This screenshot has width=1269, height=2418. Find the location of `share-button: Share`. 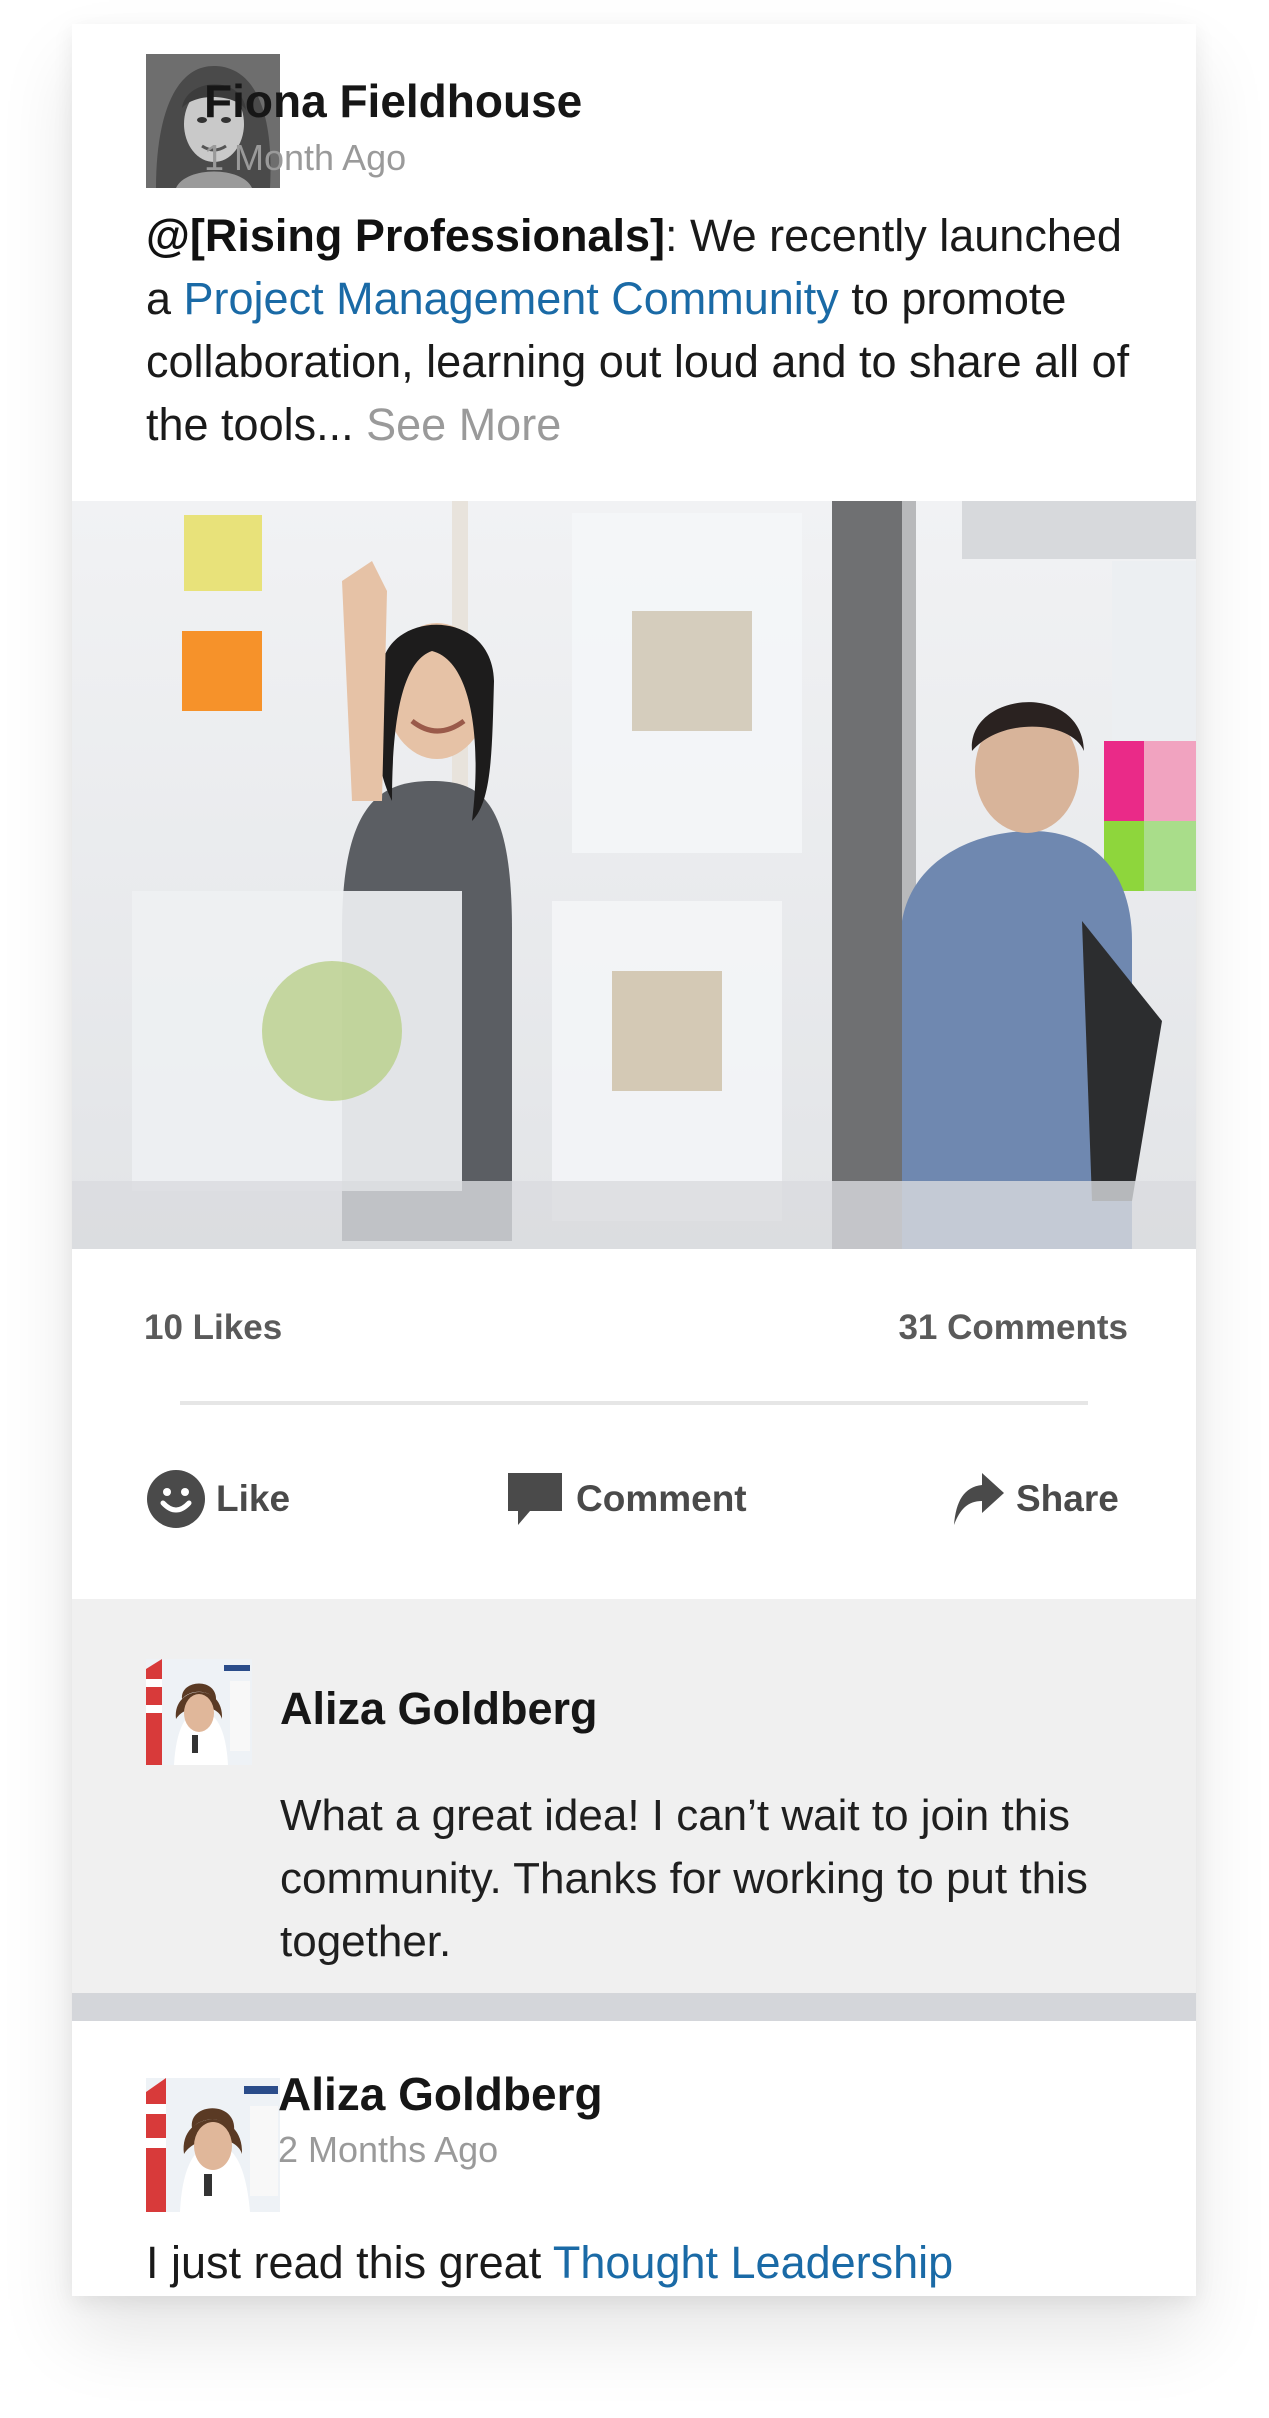

share-button: Share is located at coordinates (1034, 1499).